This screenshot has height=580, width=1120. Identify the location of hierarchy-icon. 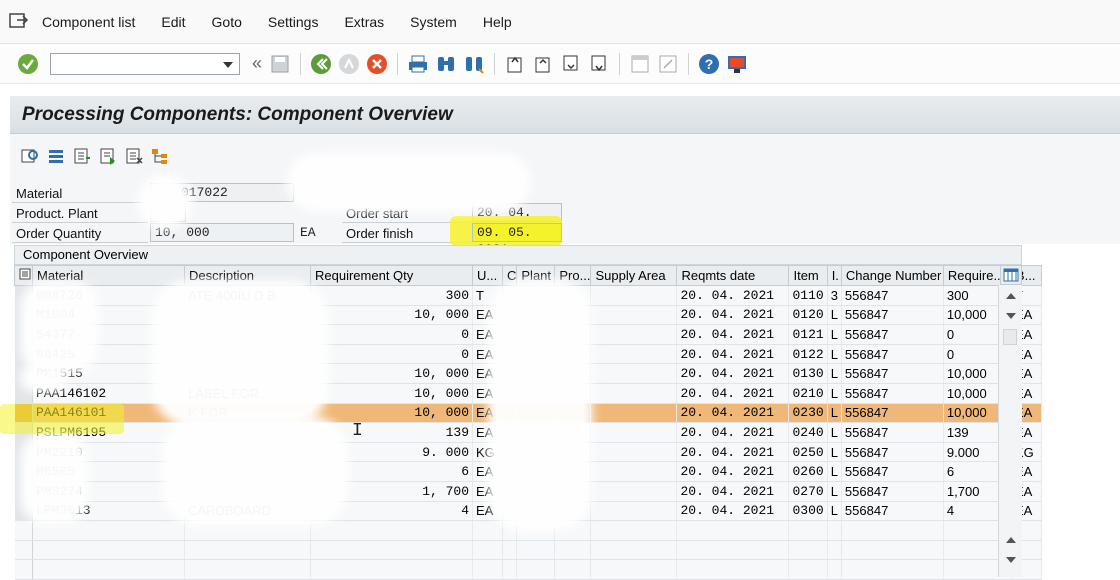
(160, 156).